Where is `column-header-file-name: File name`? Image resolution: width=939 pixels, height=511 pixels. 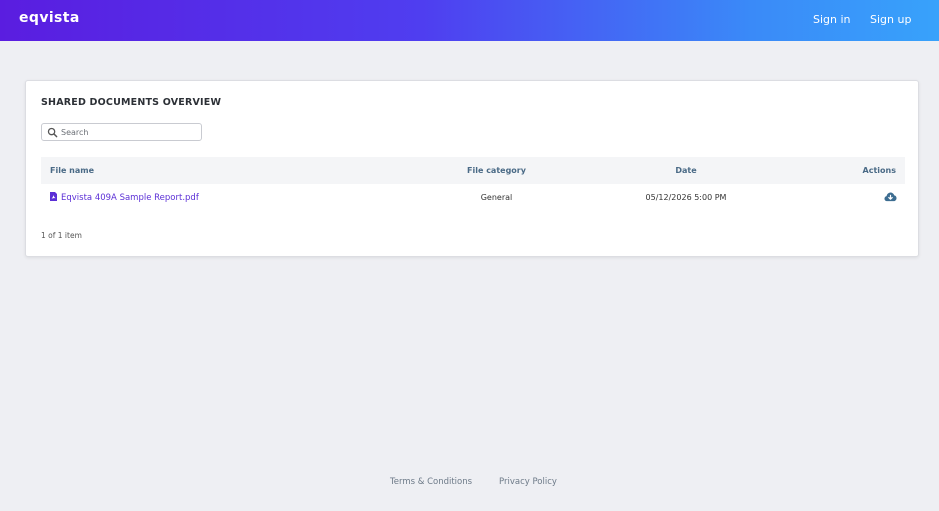
column-header-file-name: File name is located at coordinates (72, 170).